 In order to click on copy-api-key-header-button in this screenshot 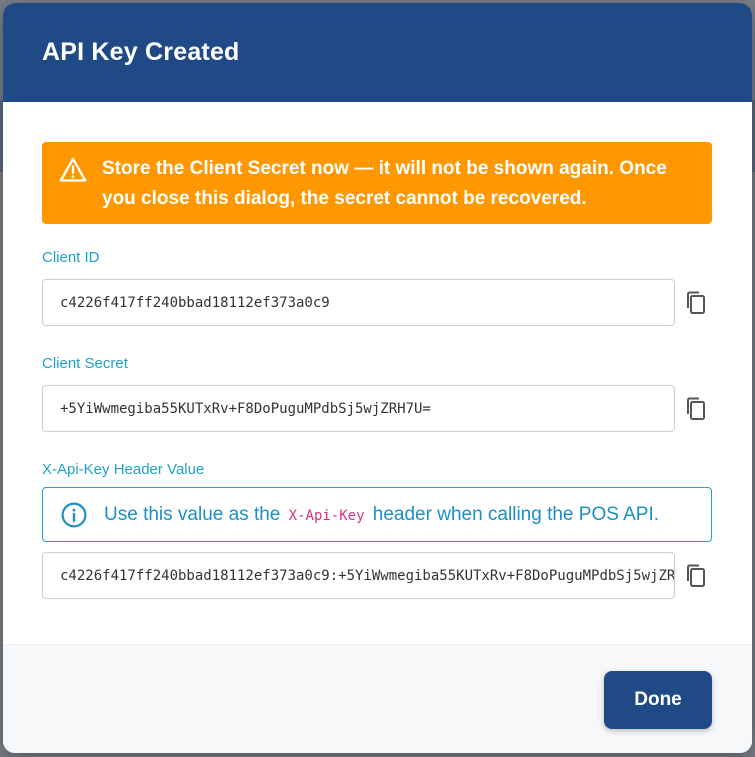, I will do `click(696, 576)`.